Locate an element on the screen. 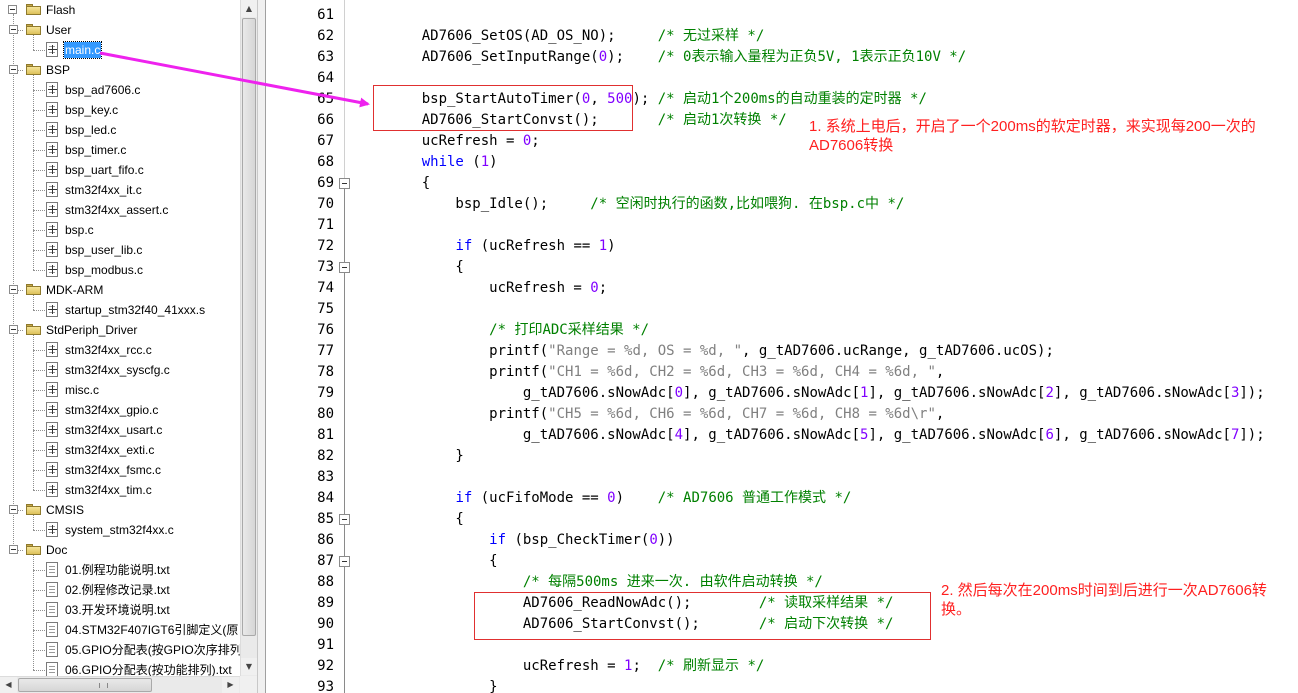  tree-file-item: stm32f4xx_assert.c is located at coordinates (120, 210).